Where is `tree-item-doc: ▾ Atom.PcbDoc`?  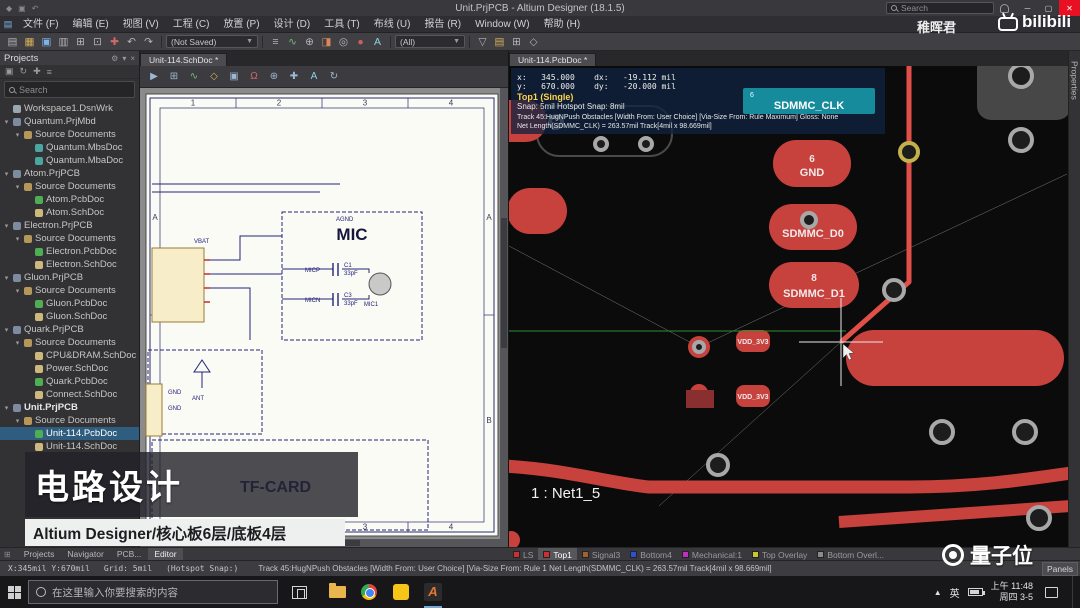
tree-item-doc: ▾ Atom.PcbDoc is located at coordinates (69, 199).